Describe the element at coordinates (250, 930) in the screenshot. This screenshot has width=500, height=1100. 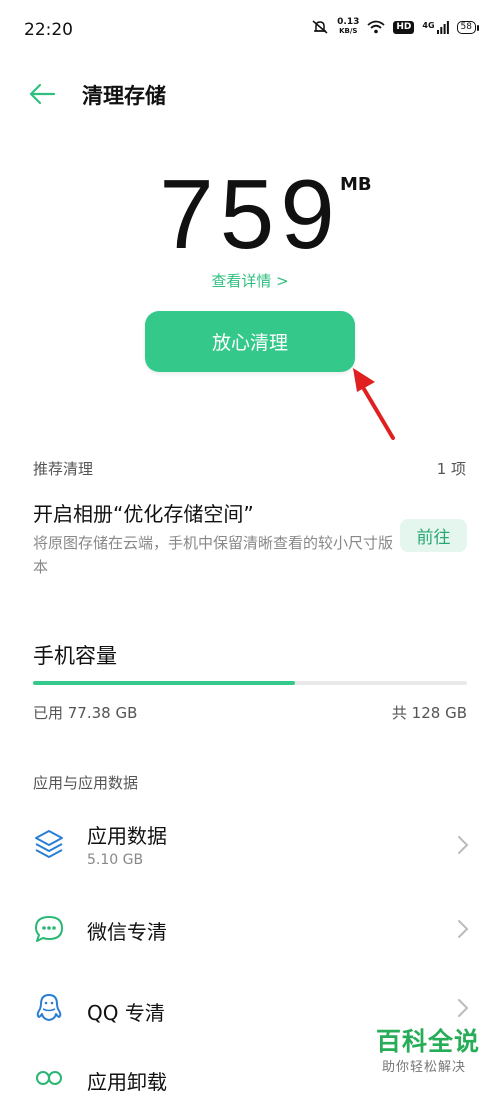
I see `list-item-wechat-clean` at that location.